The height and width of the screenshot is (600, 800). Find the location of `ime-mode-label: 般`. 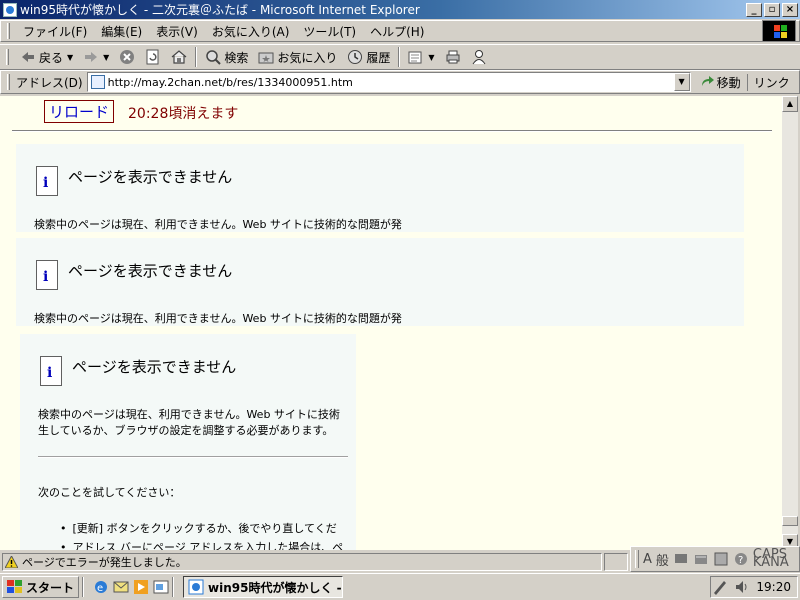

ime-mode-label: 般 is located at coordinates (662, 559).